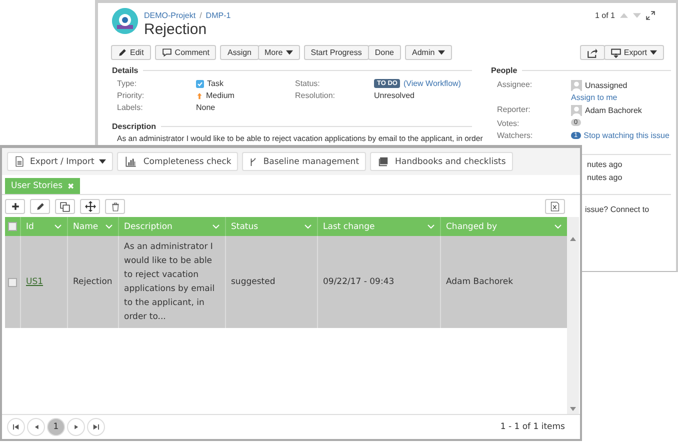 This screenshot has width=678, height=443. Describe the element at coordinates (532, 427) in the screenshot. I see `pager-summary: 1 - 1 of 1 items` at that location.